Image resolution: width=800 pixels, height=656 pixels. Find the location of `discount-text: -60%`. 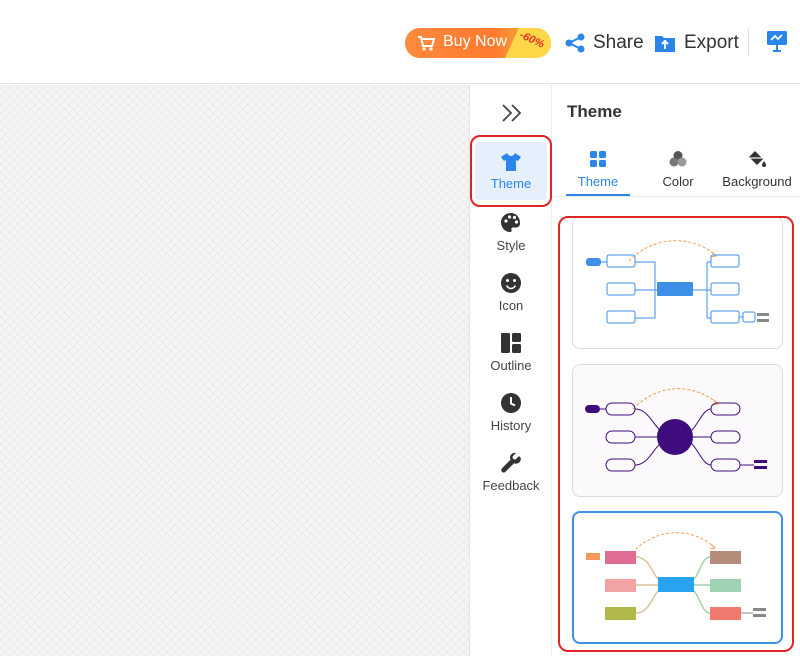

discount-text: -60% is located at coordinates (532, 40).